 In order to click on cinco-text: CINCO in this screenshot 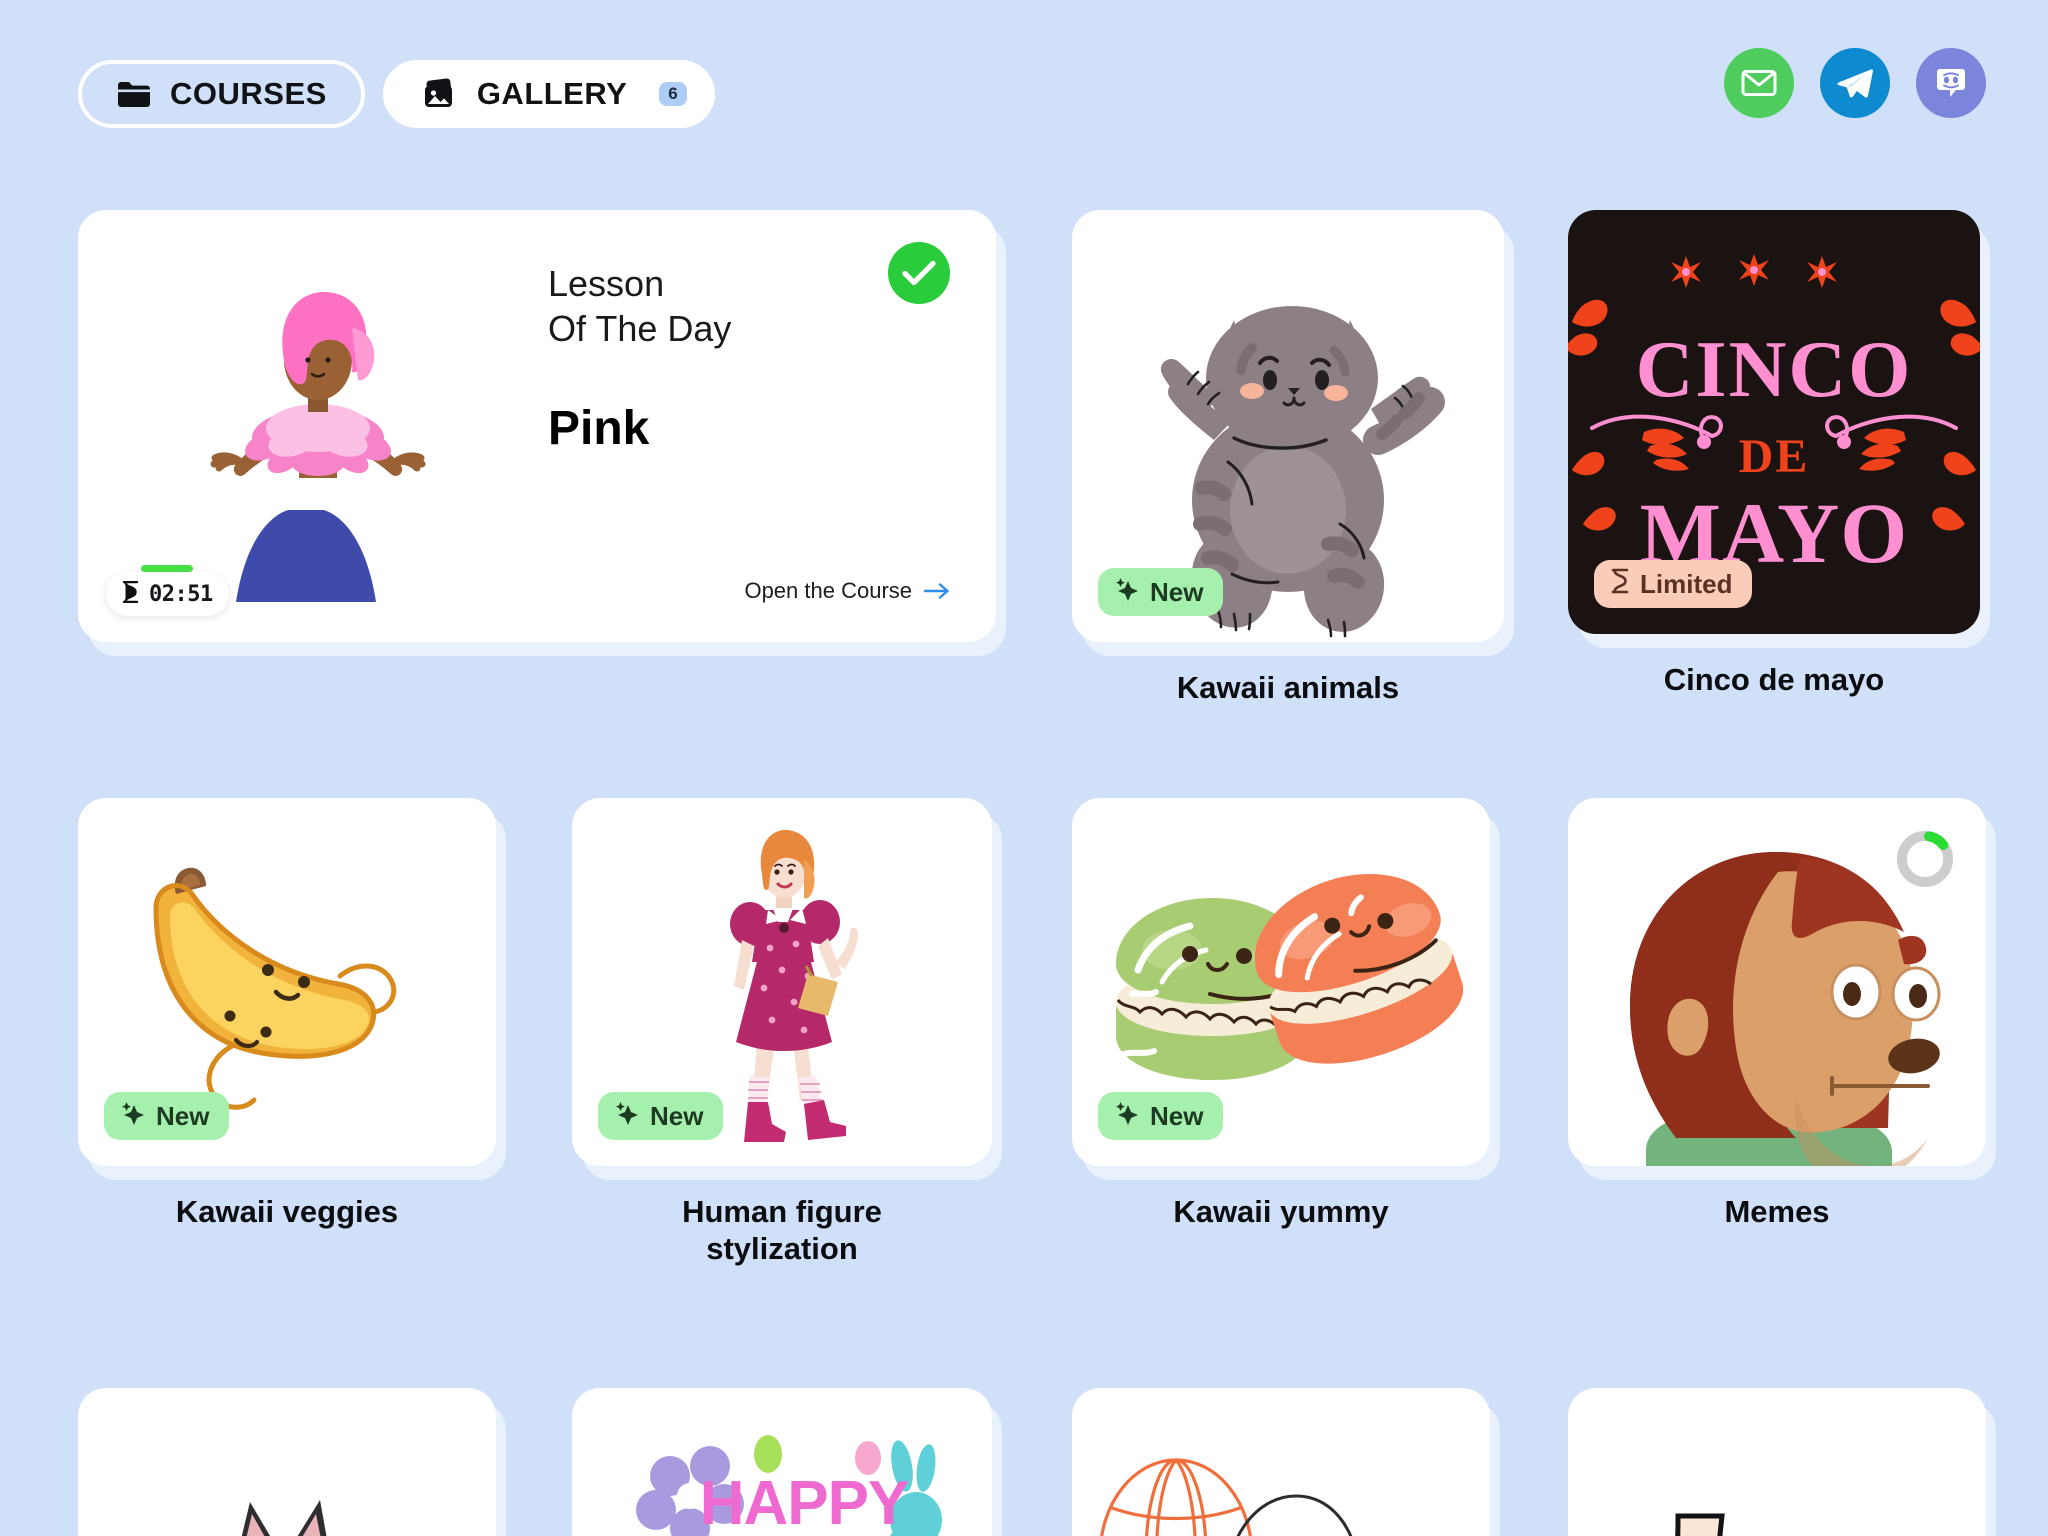, I will do `click(1774, 370)`.